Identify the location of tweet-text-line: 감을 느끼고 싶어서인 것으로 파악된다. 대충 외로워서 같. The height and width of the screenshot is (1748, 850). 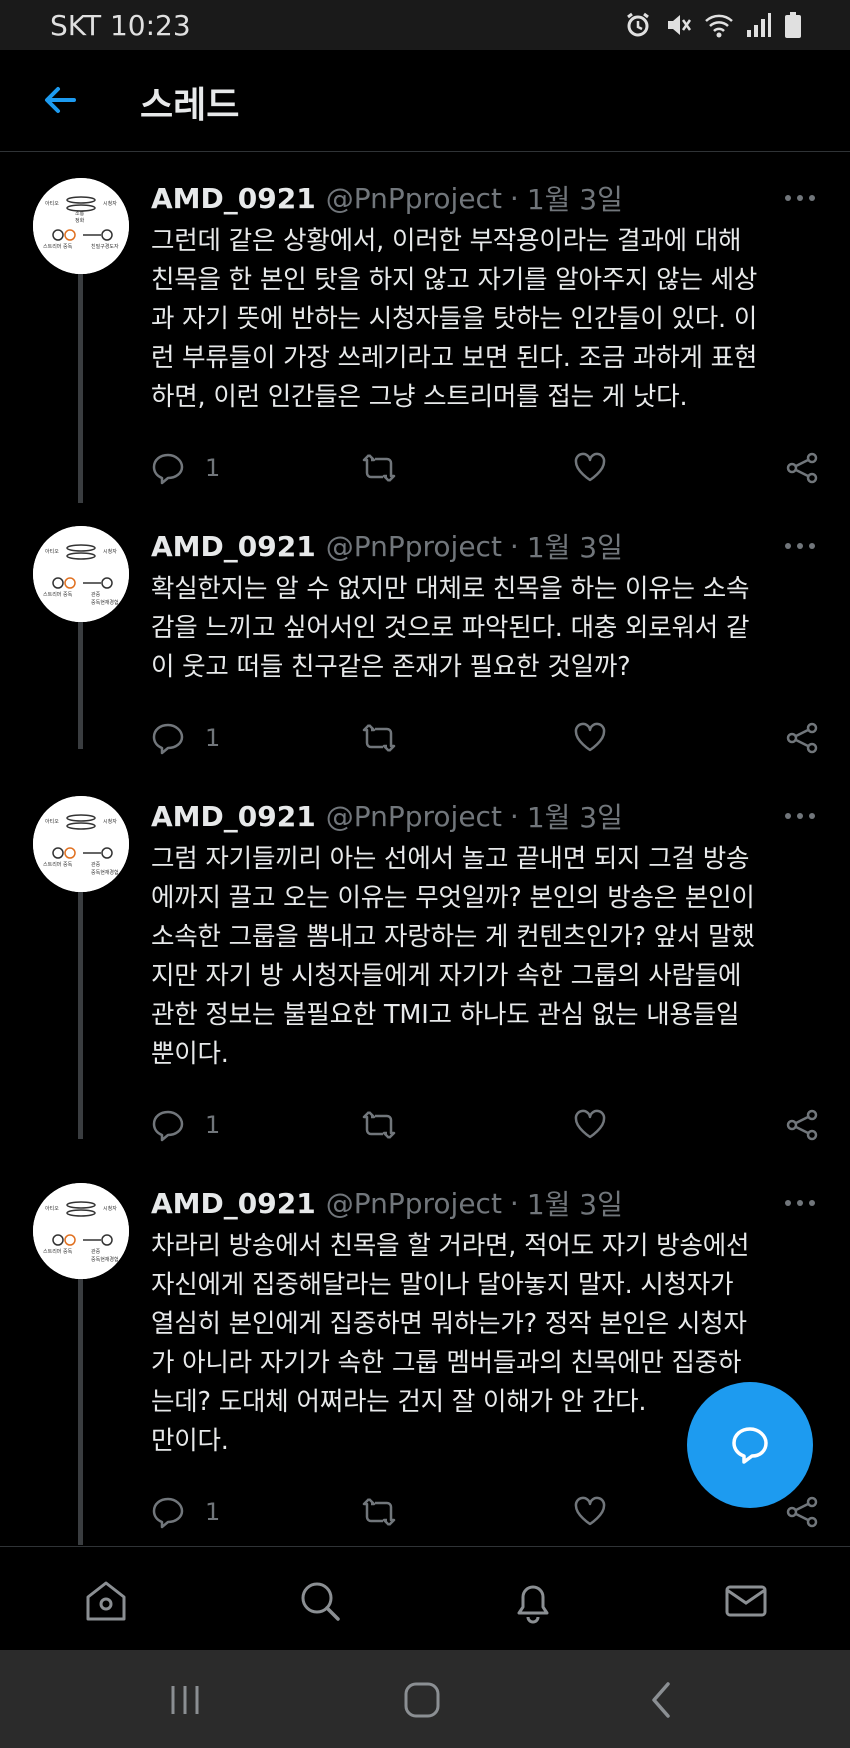
(450, 628).